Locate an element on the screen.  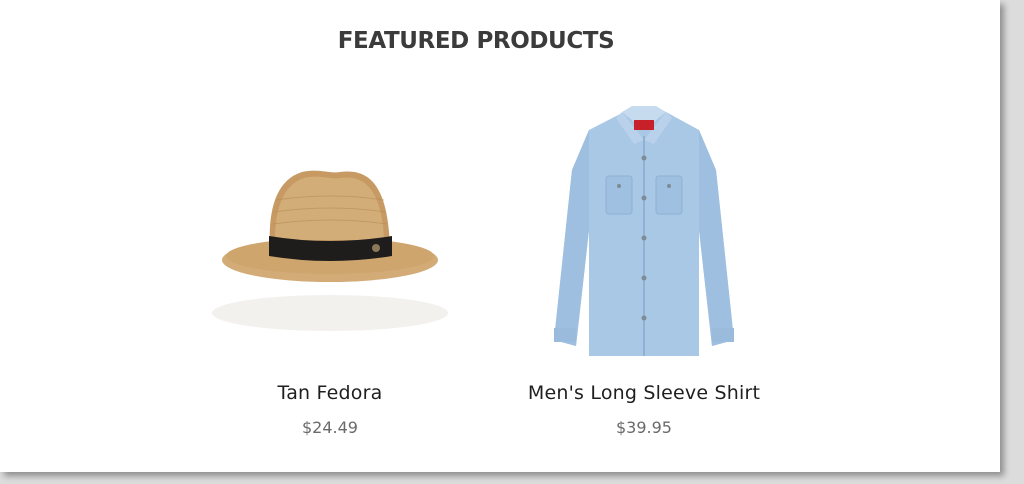
fedora-hat-icon is located at coordinates (330, 250).